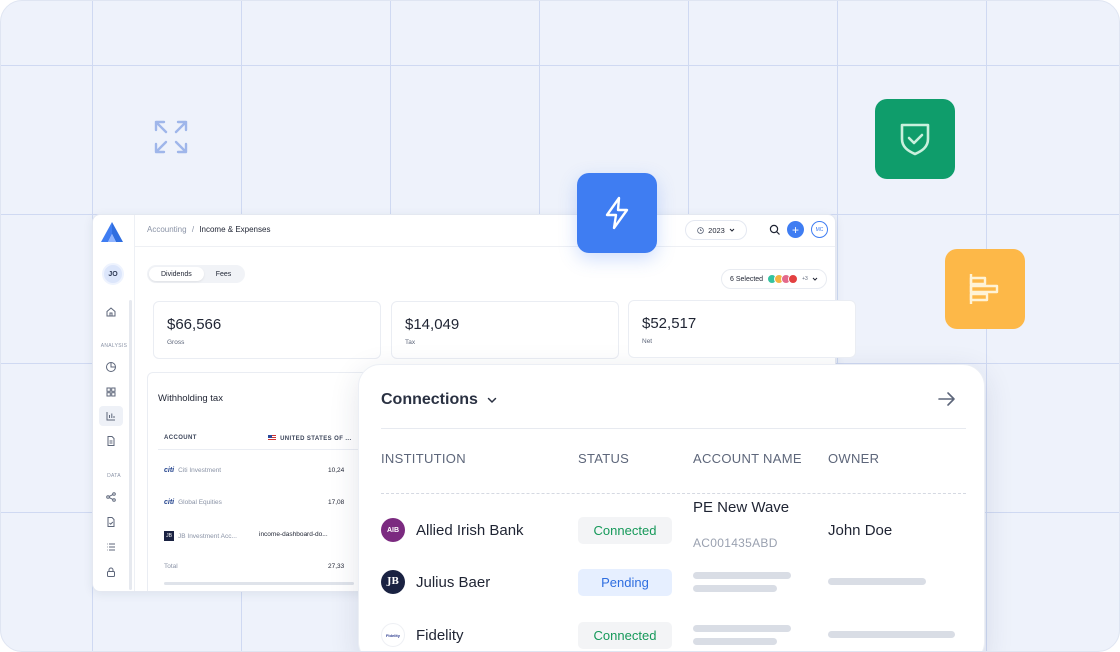 The image size is (1120, 652). I want to click on column-header-status: STATUS, so click(604, 458).